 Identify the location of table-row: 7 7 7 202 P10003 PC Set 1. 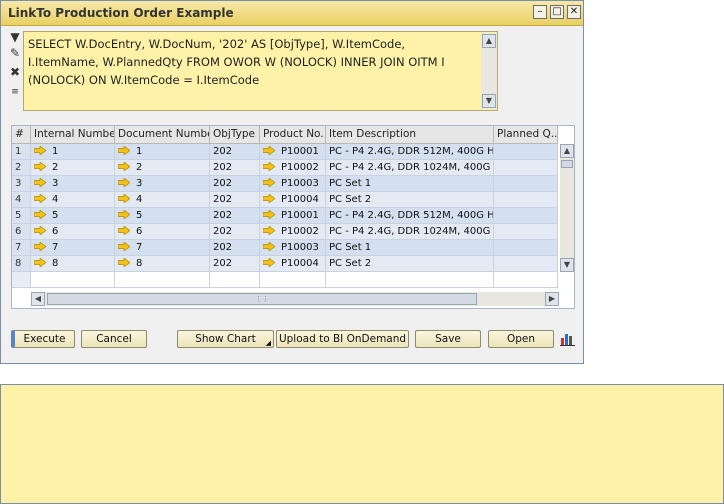
(285, 248).